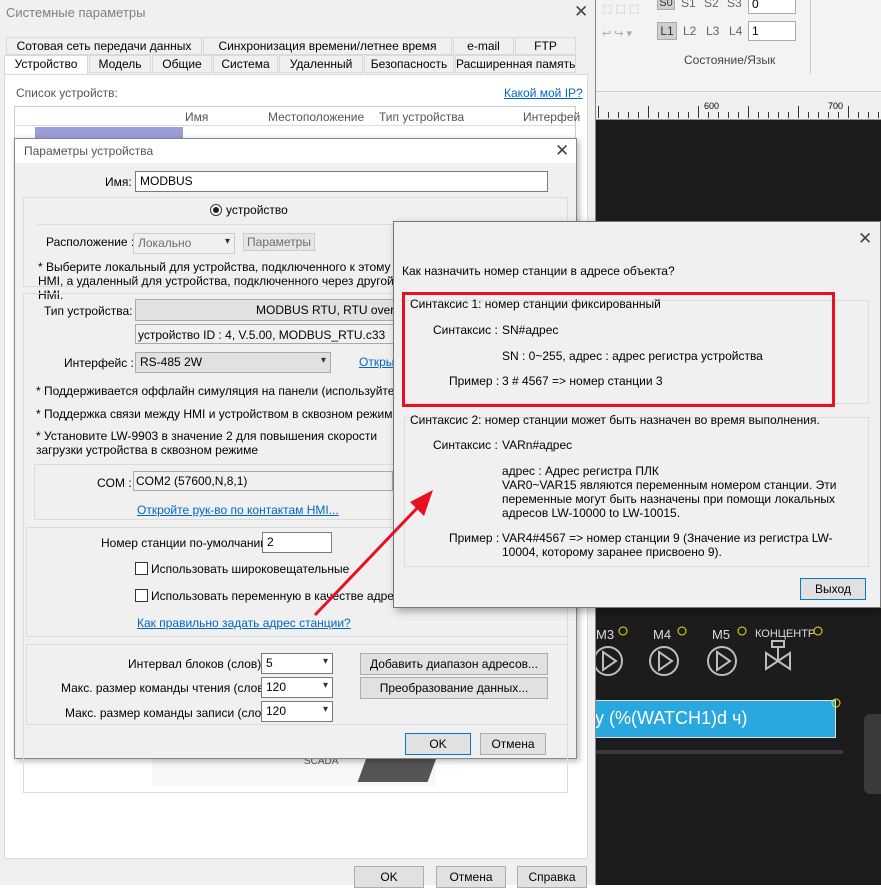 This screenshot has height=888, width=881. Describe the element at coordinates (257, 210) in the screenshot. I see `radio-label: устройство` at that location.